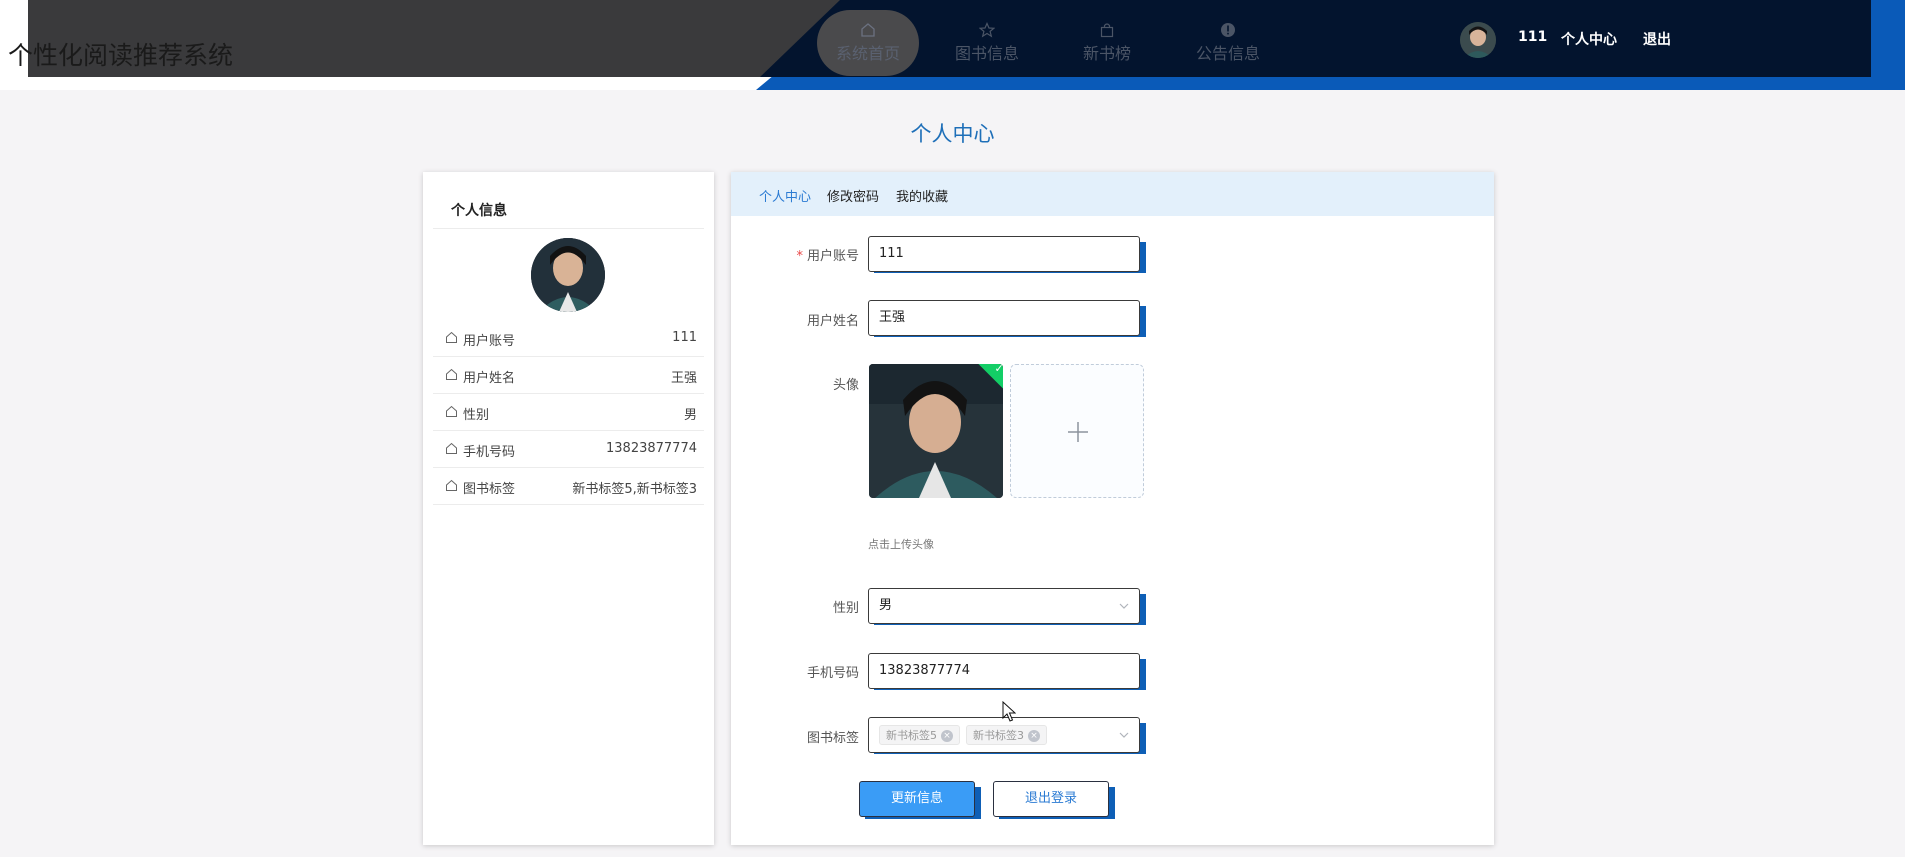 This screenshot has height=857, width=1905. Describe the element at coordinates (489, 378) in the screenshot. I see `info-label: 用户姓名` at that location.